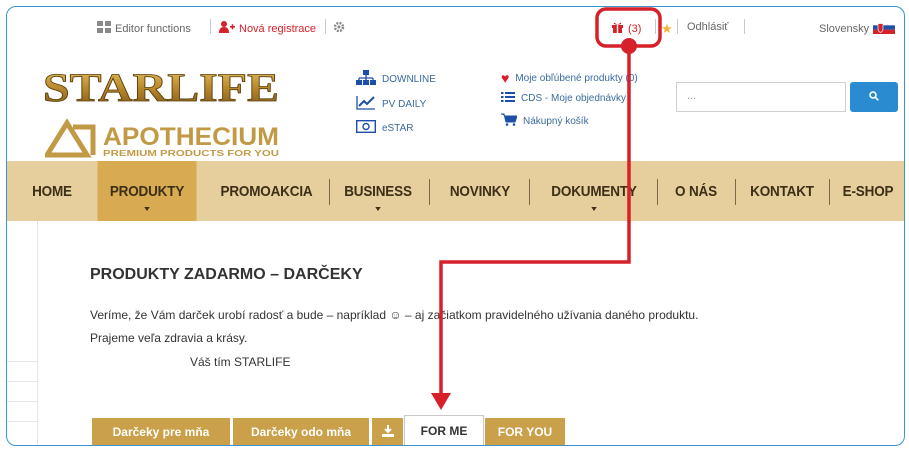 The image size is (909, 450). What do you see at coordinates (441, 401) in the screenshot?
I see `annotation-arrowhead` at bounding box center [441, 401].